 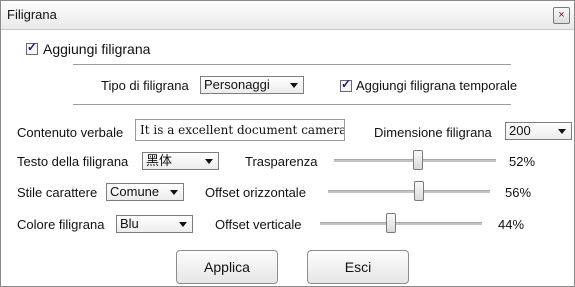 What do you see at coordinates (145, 85) in the screenshot?
I see `watermark-type-label: Tipo di filigrana` at bounding box center [145, 85].